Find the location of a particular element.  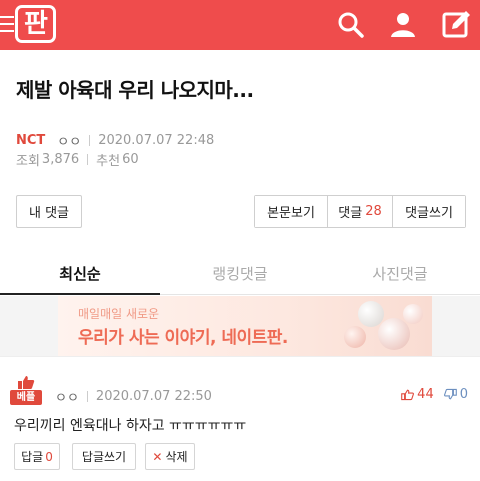

close-icon: ✕ is located at coordinates (157, 456).